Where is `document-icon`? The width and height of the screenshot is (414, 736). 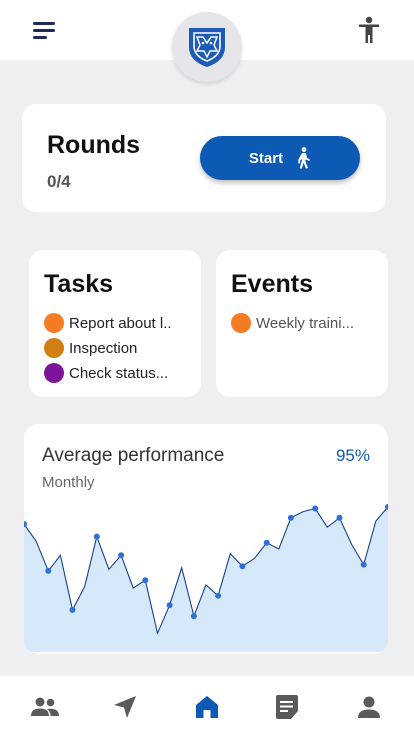
document-icon is located at coordinates (287, 707).